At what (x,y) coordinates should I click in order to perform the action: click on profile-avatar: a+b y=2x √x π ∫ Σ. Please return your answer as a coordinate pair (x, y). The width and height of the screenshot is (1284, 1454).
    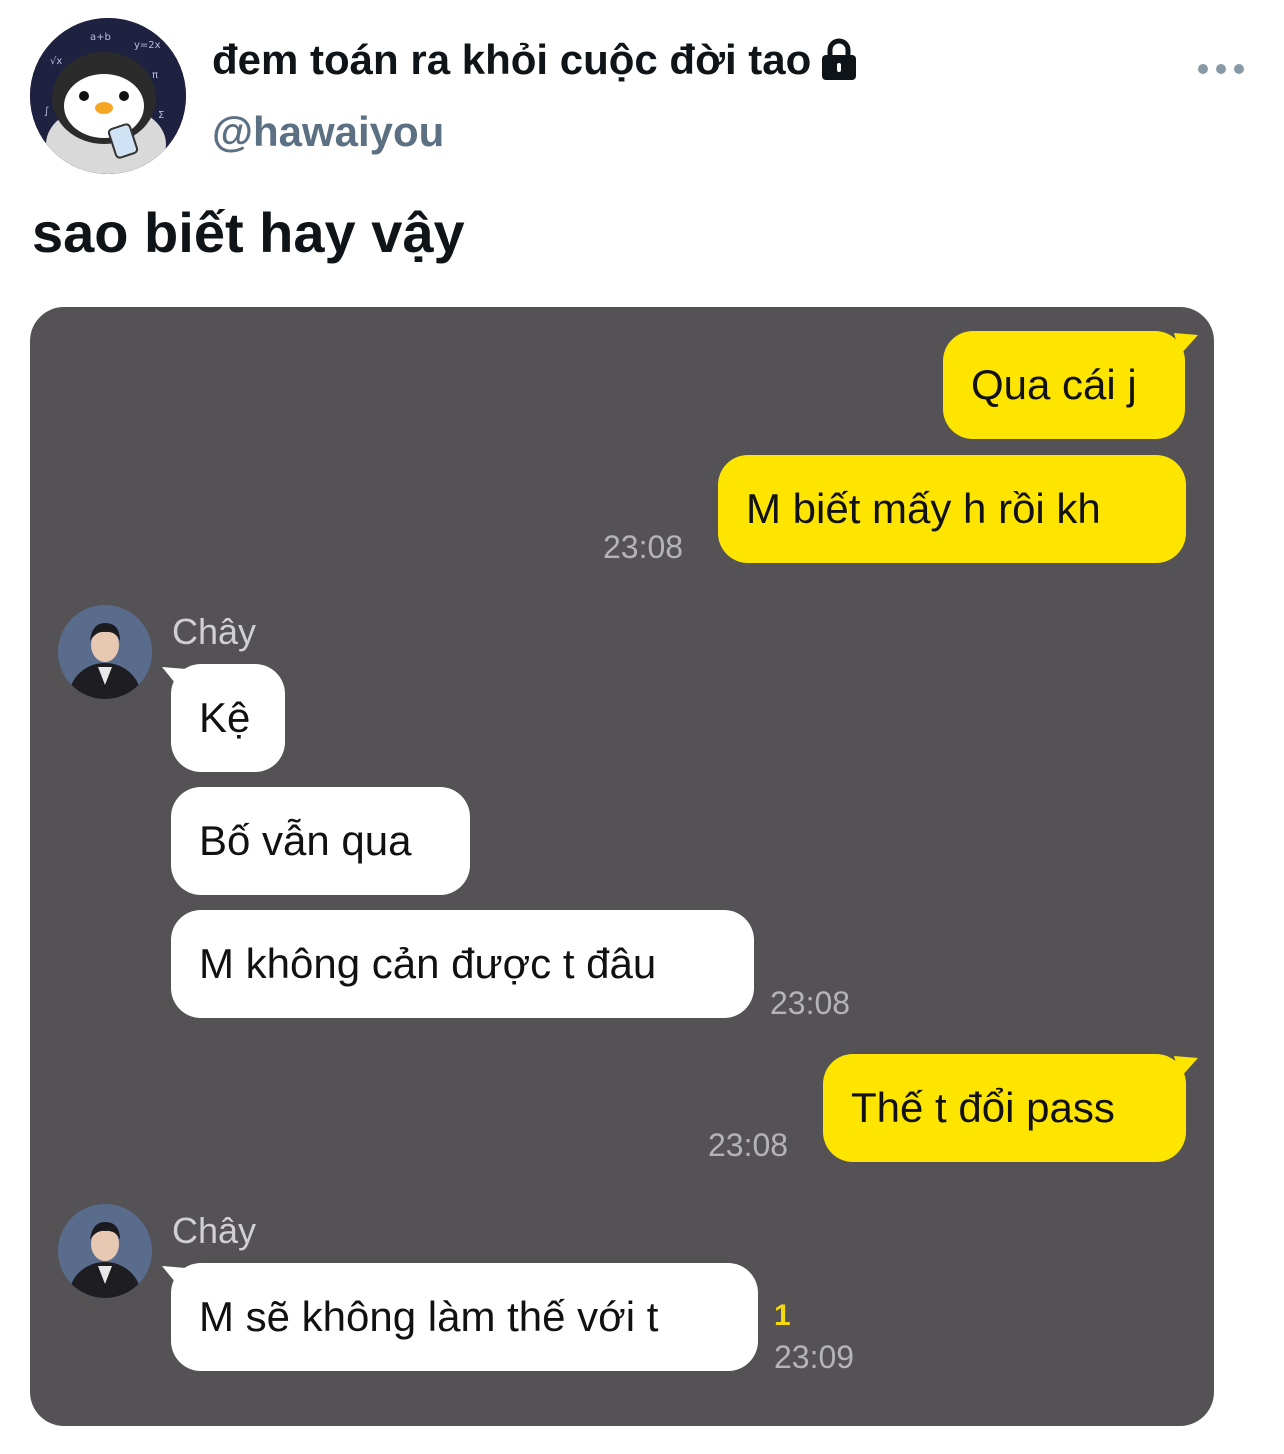
    Looking at the image, I should click on (108, 96).